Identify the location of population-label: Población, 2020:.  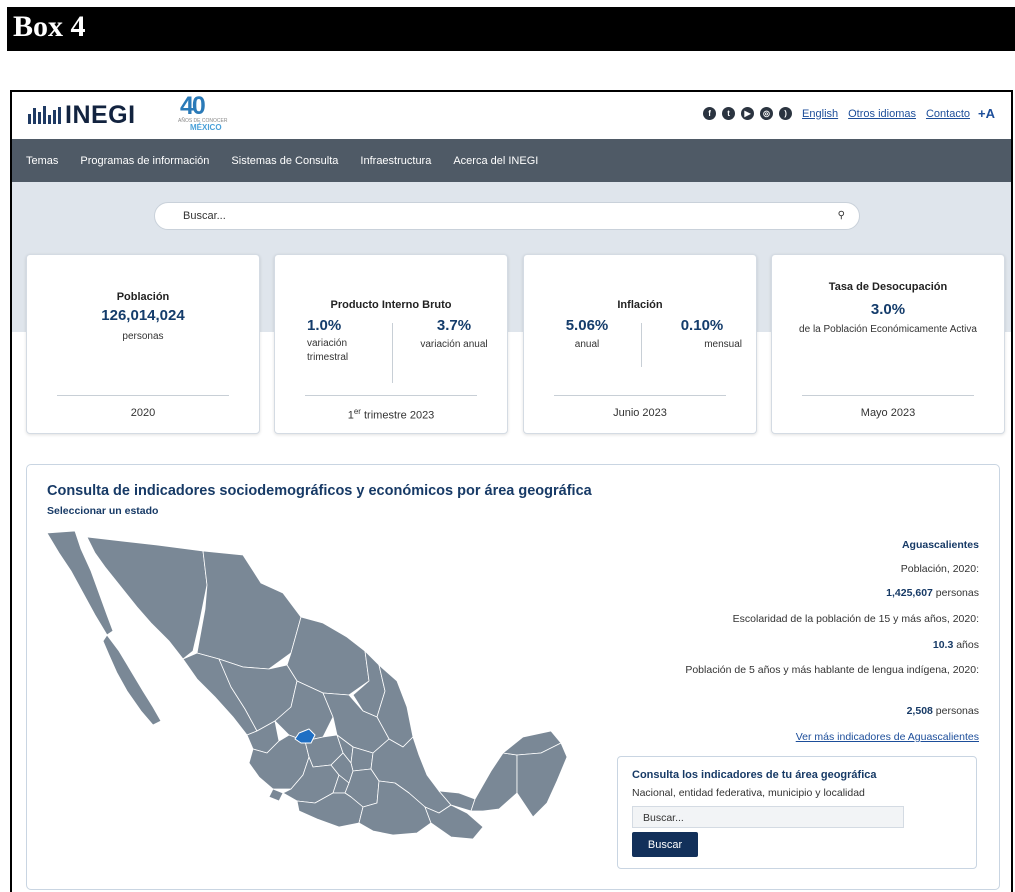
(939, 569).